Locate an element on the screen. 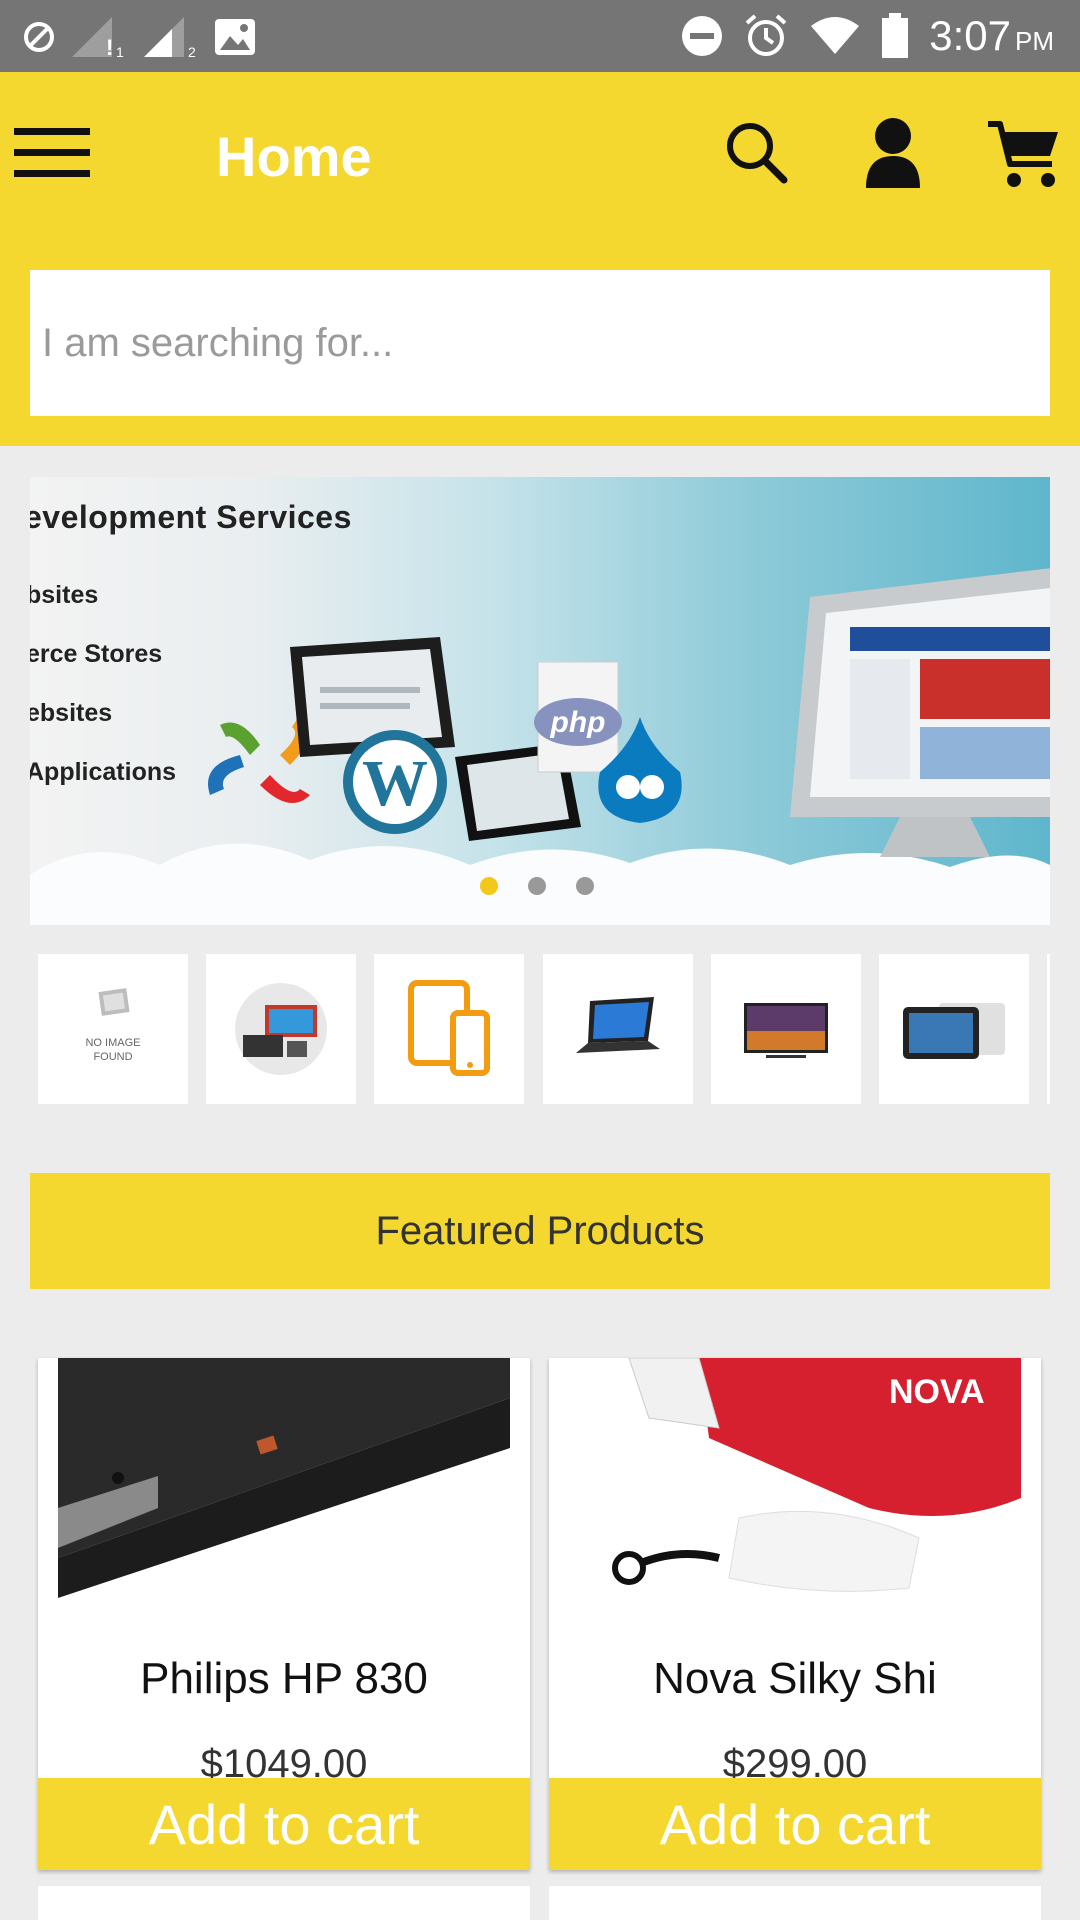  alarm-icon is located at coordinates (766, 35).